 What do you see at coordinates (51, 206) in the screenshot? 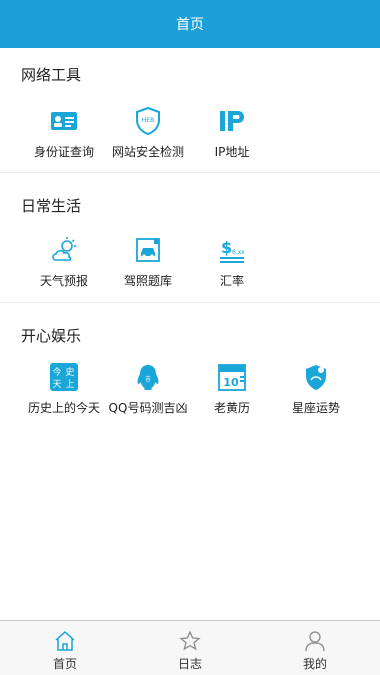
I see `section-title: 日常生活` at bounding box center [51, 206].